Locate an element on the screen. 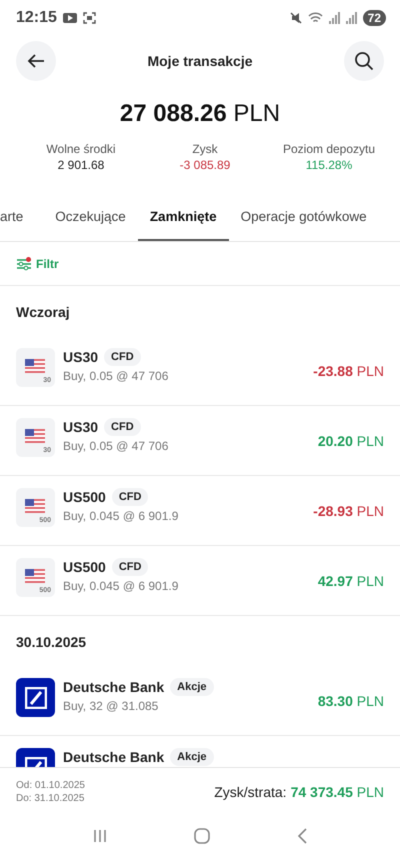  search-button is located at coordinates (364, 61).